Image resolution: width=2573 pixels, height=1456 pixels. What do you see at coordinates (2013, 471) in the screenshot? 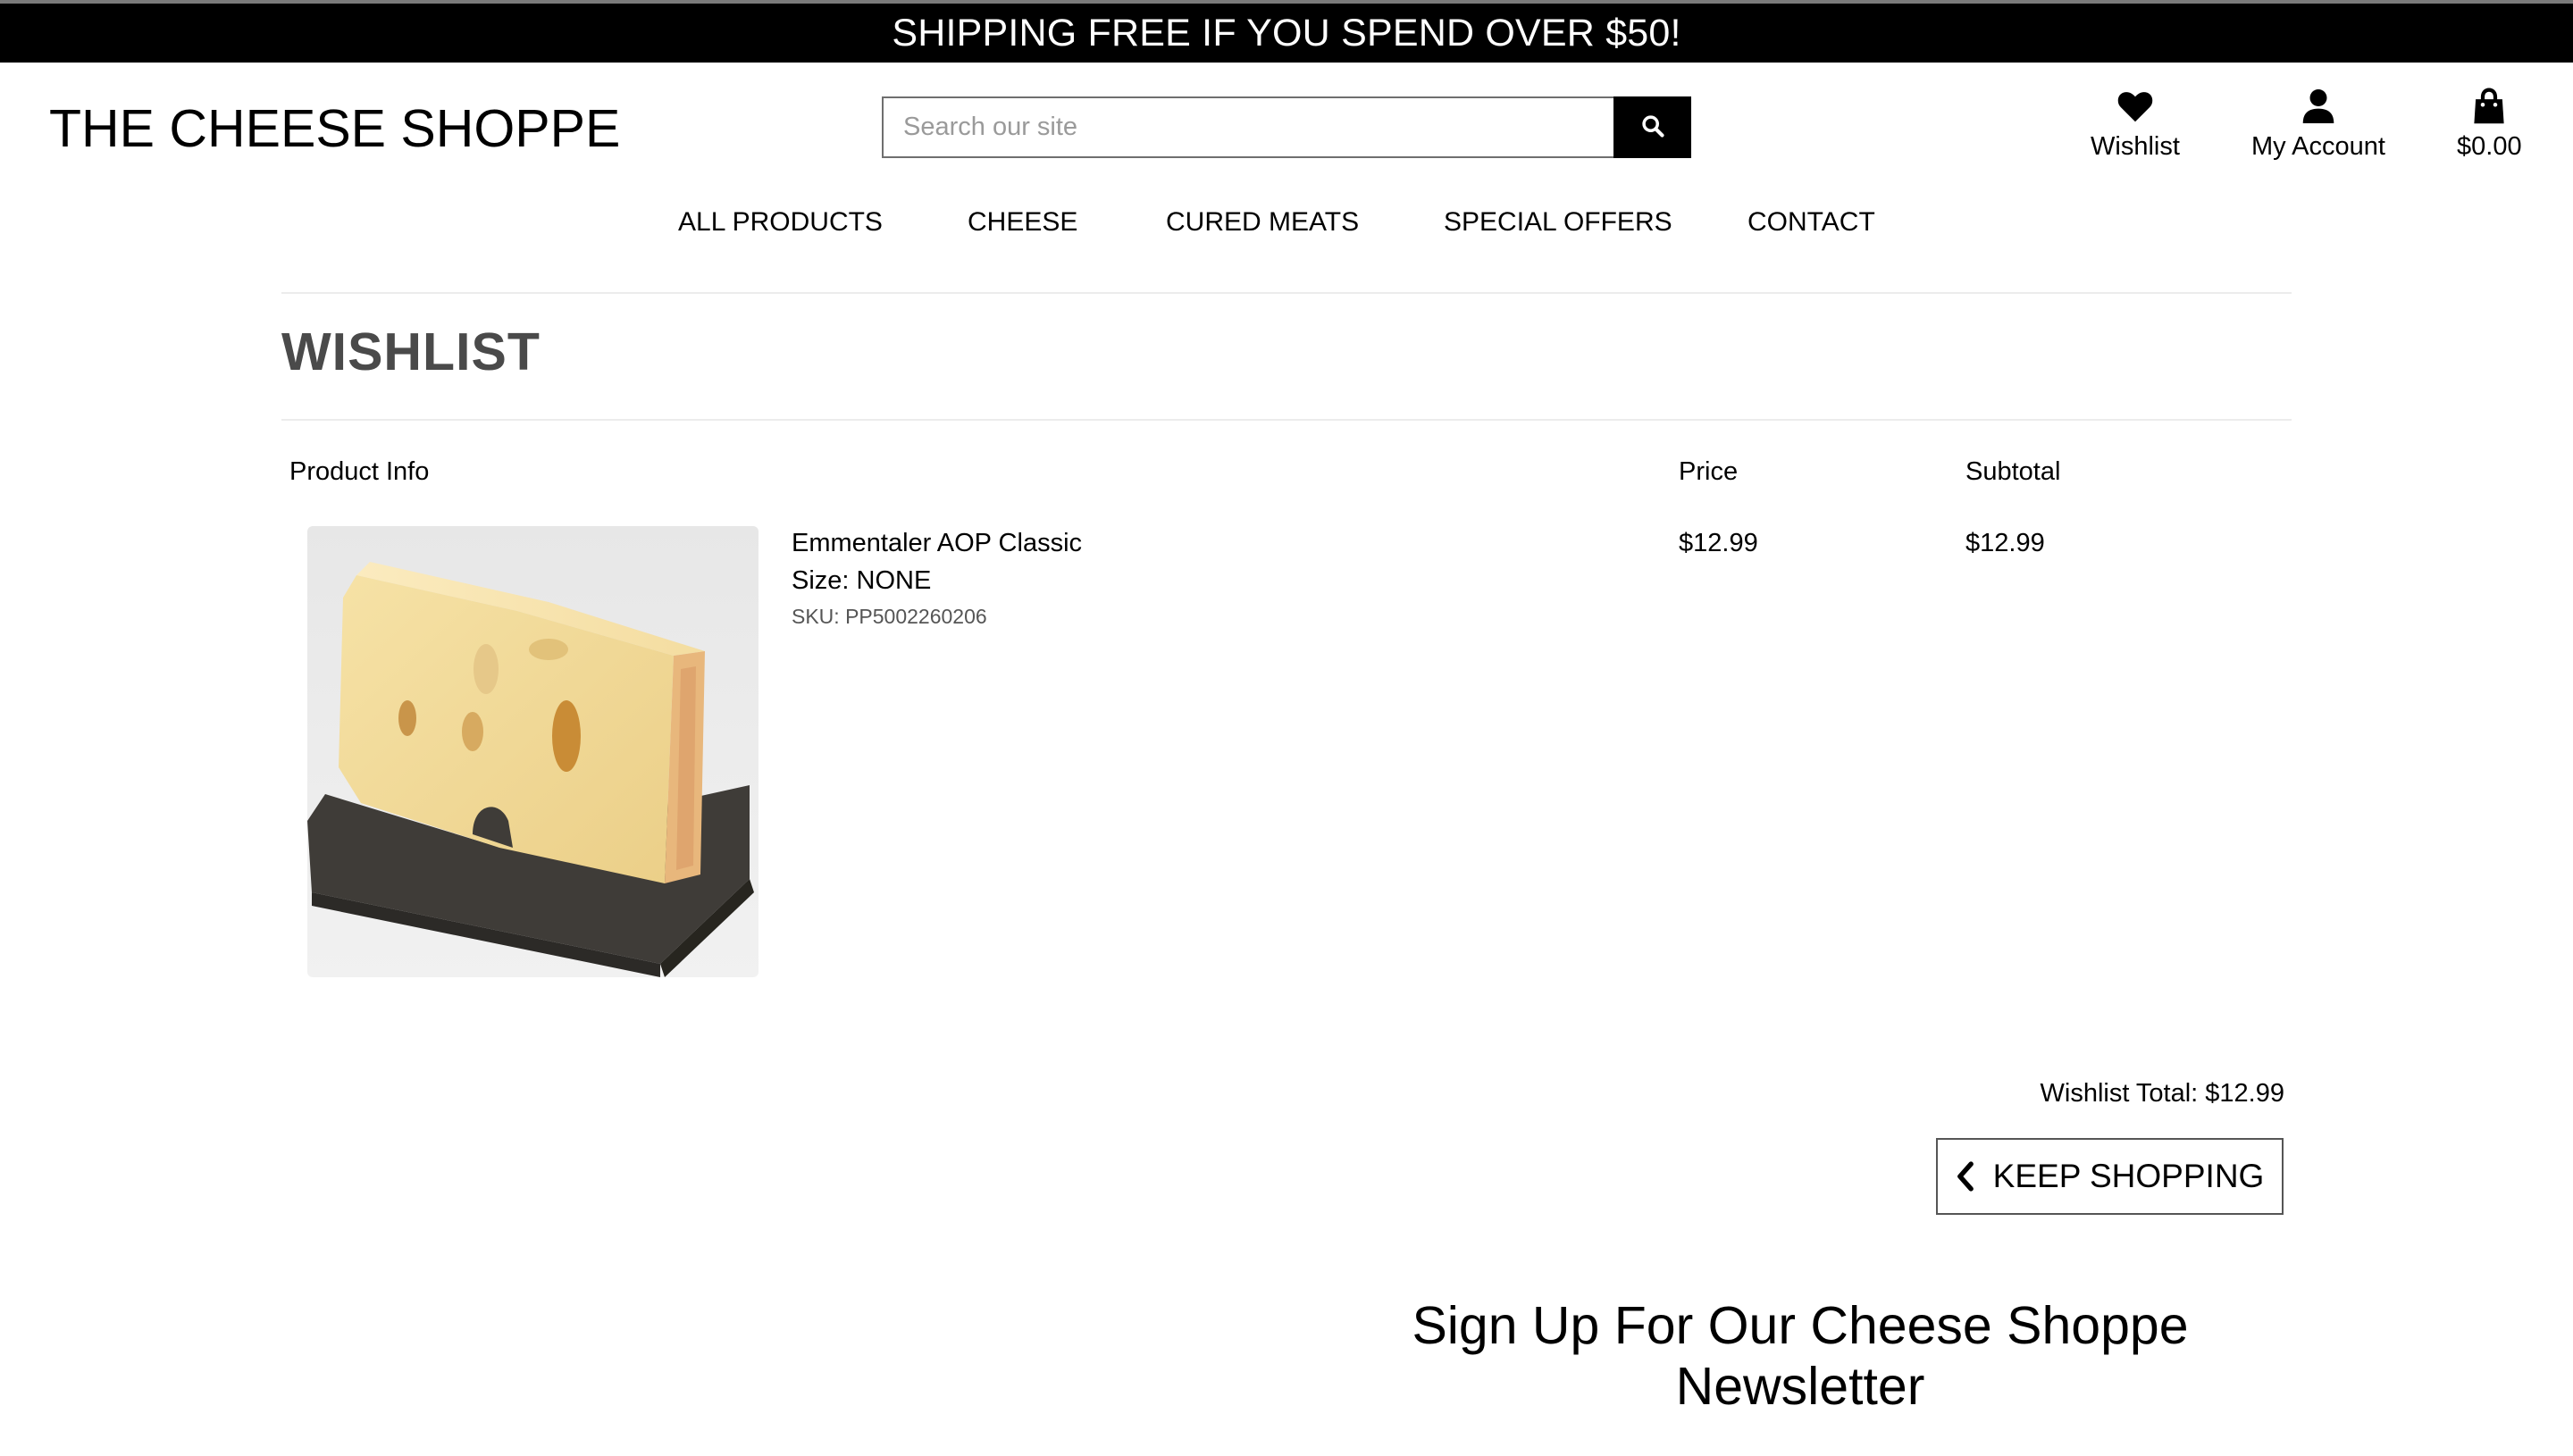
I see `column-header-subtotal: Subtotal` at bounding box center [2013, 471].